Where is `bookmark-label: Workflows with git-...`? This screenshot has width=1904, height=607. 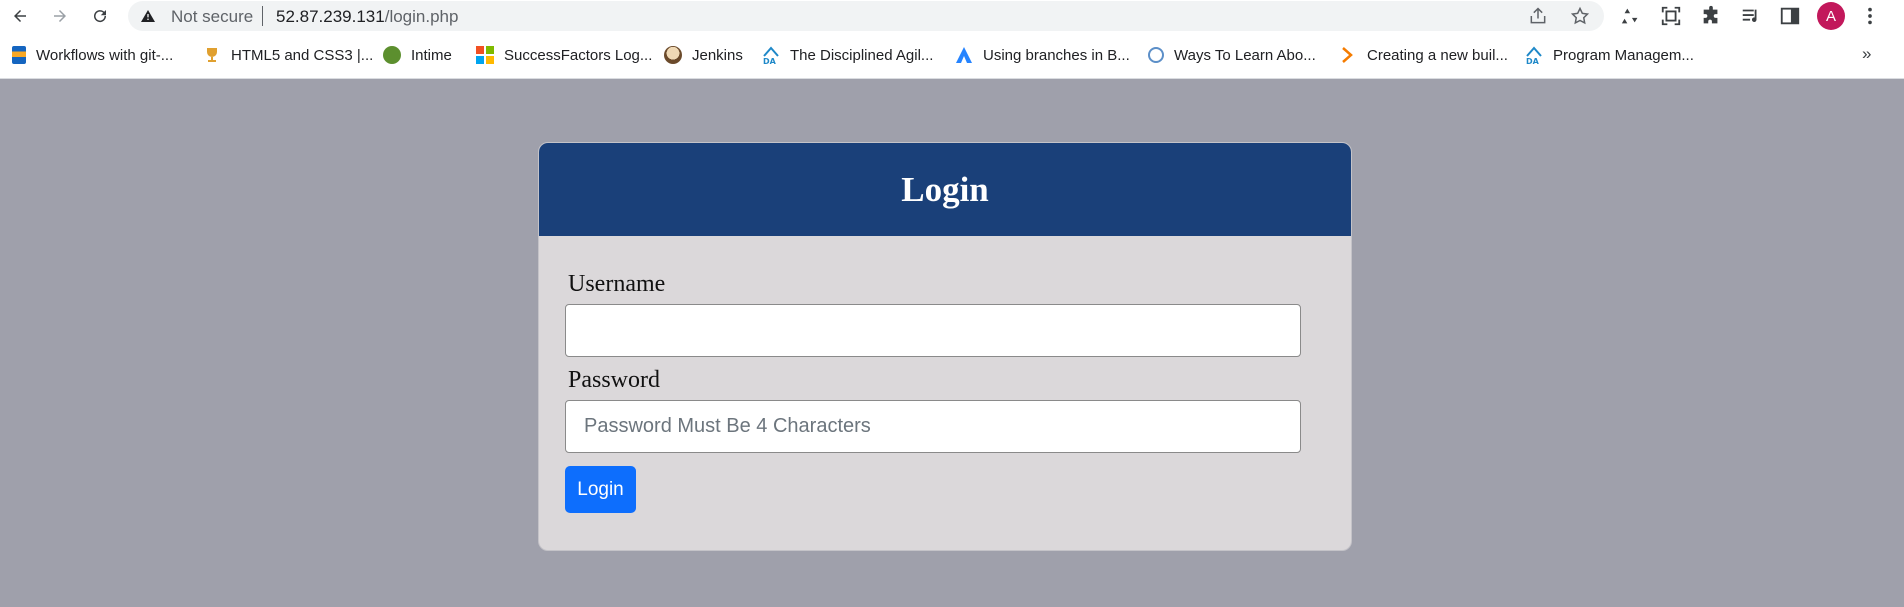 bookmark-label: Workflows with git-... is located at coordinates (105, 55).